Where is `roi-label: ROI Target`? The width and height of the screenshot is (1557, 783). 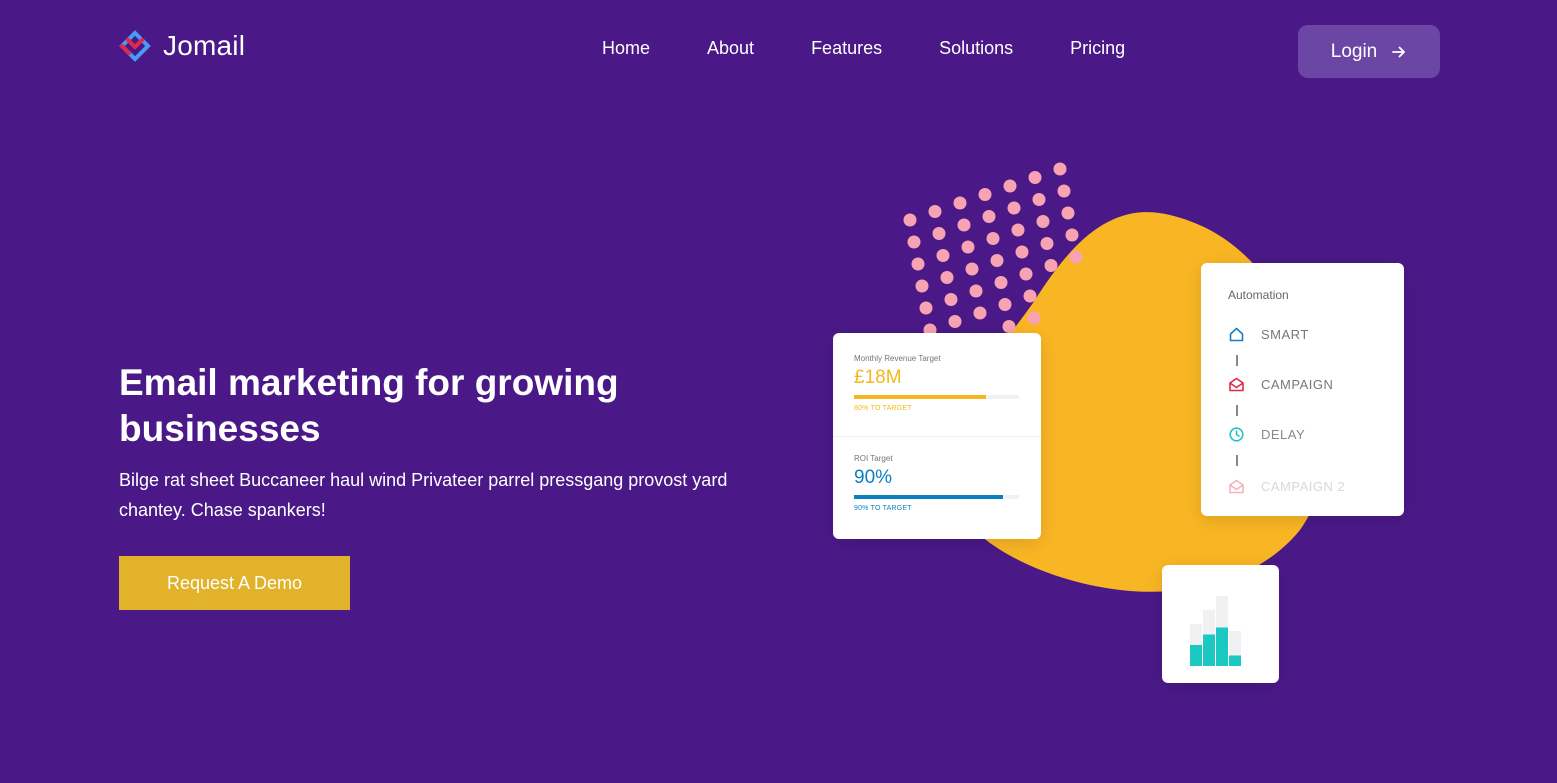
roi-label: ROI Target is located at coordinates (873, 458).